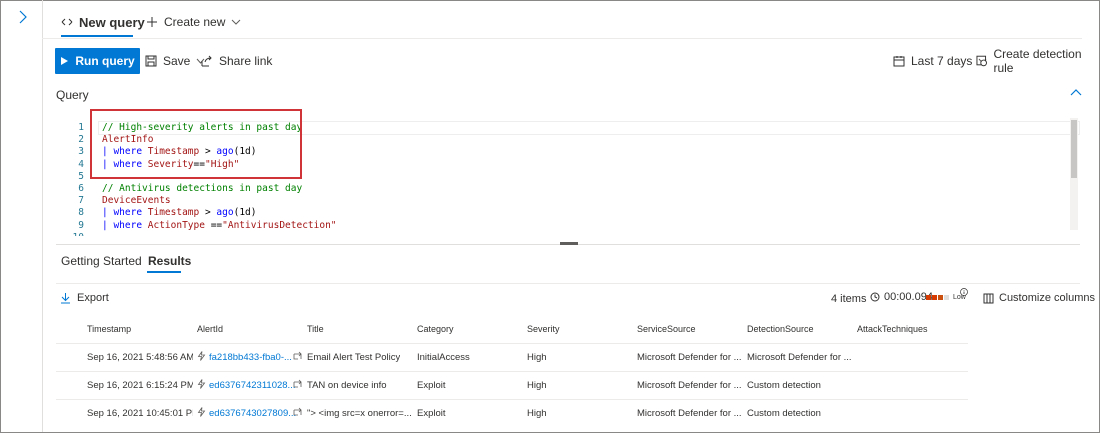 Image resolution: width=1100 pixels, height=433 pixels. I want to click on create-new-button: Create new, so click(193, 22).